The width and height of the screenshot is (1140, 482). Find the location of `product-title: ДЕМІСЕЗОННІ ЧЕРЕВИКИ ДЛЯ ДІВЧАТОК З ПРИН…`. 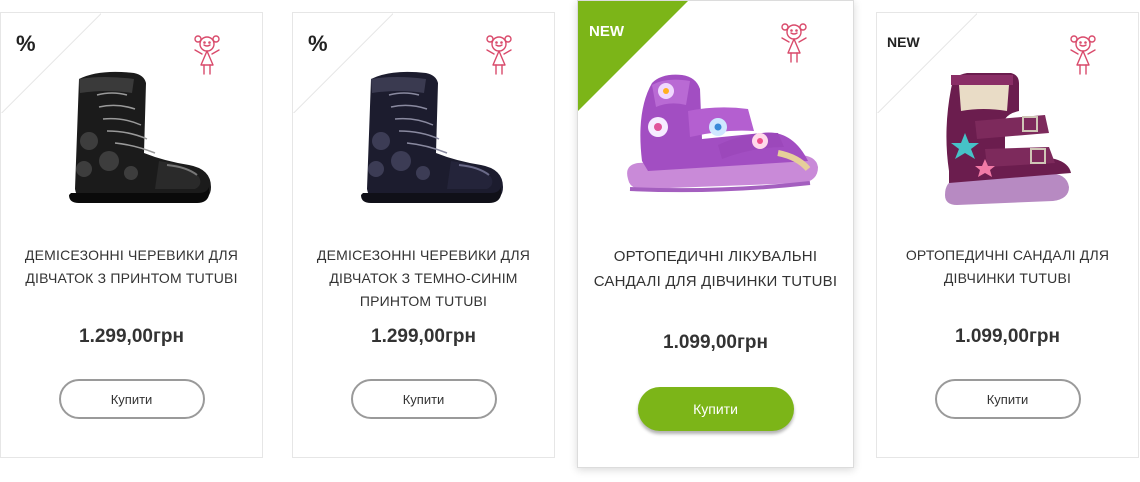

product-title: ДЕМІСЕЗОННІ ЧЕРЕВИКИ ДЛЯ ДІВЧАТОК З ПРИН… is located at coordinates (131, 267).